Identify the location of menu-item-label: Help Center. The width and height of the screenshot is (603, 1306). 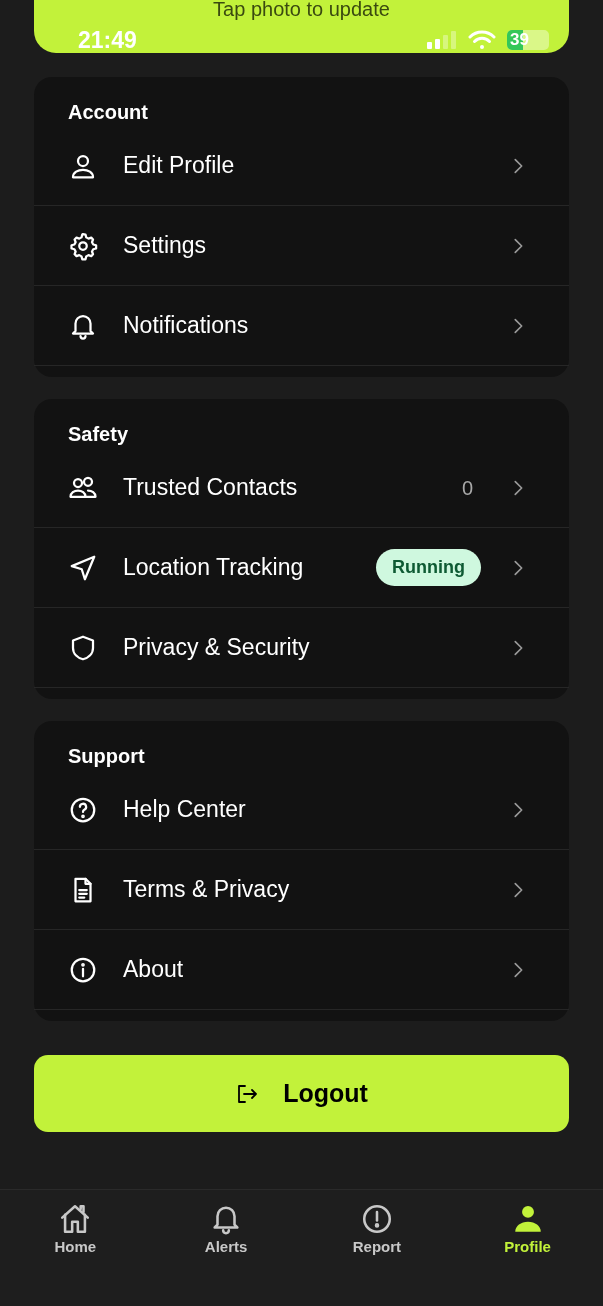
(185, 810).